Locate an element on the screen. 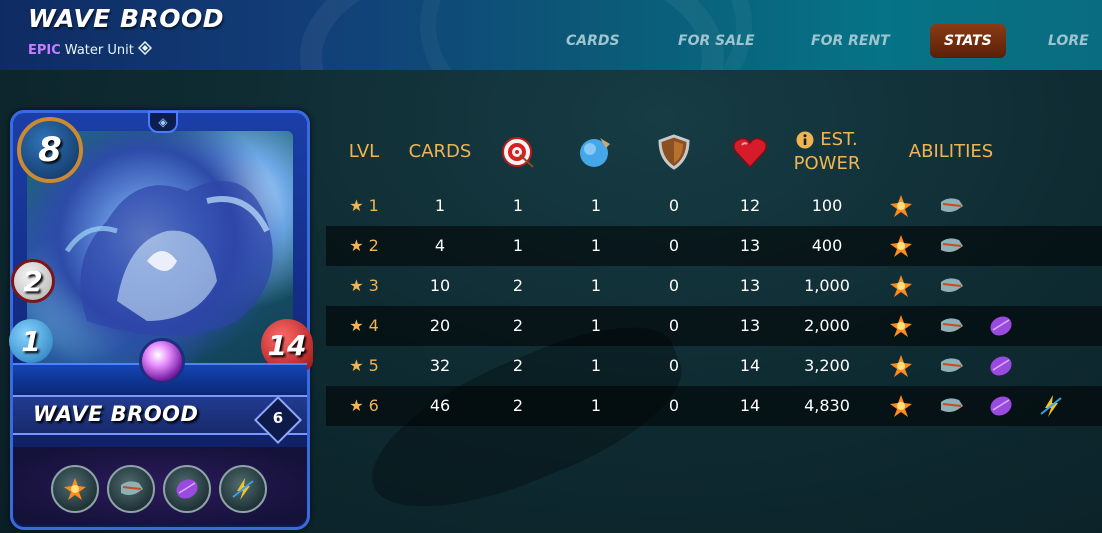  cell-cards: 46 is located at coordinates (440, 405).